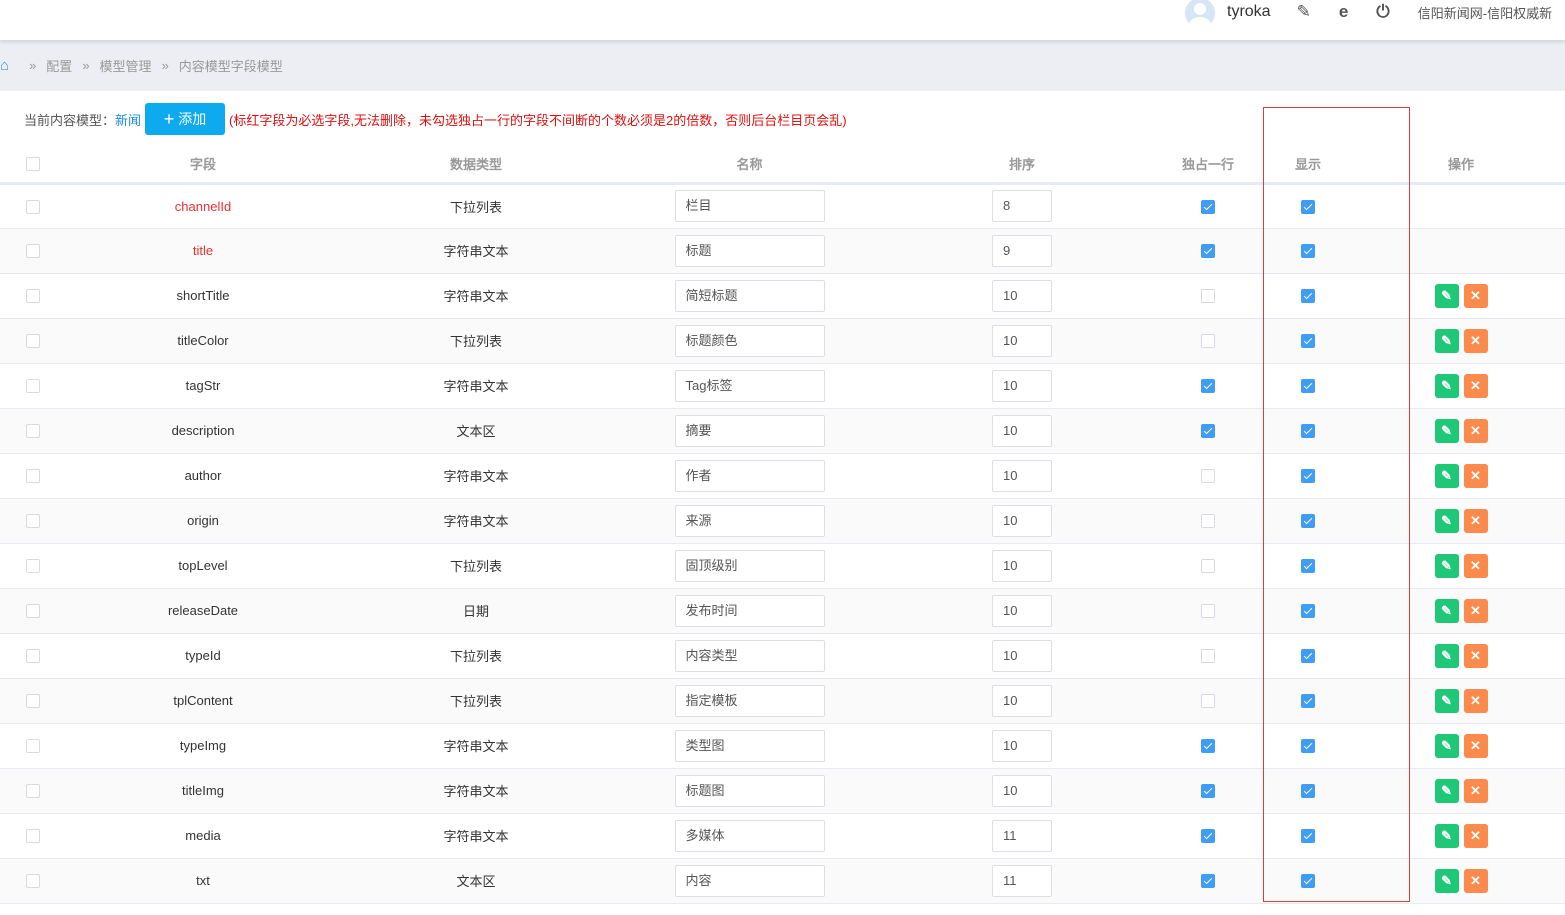  I want to click on name-input: 作者, so click(749, 475).